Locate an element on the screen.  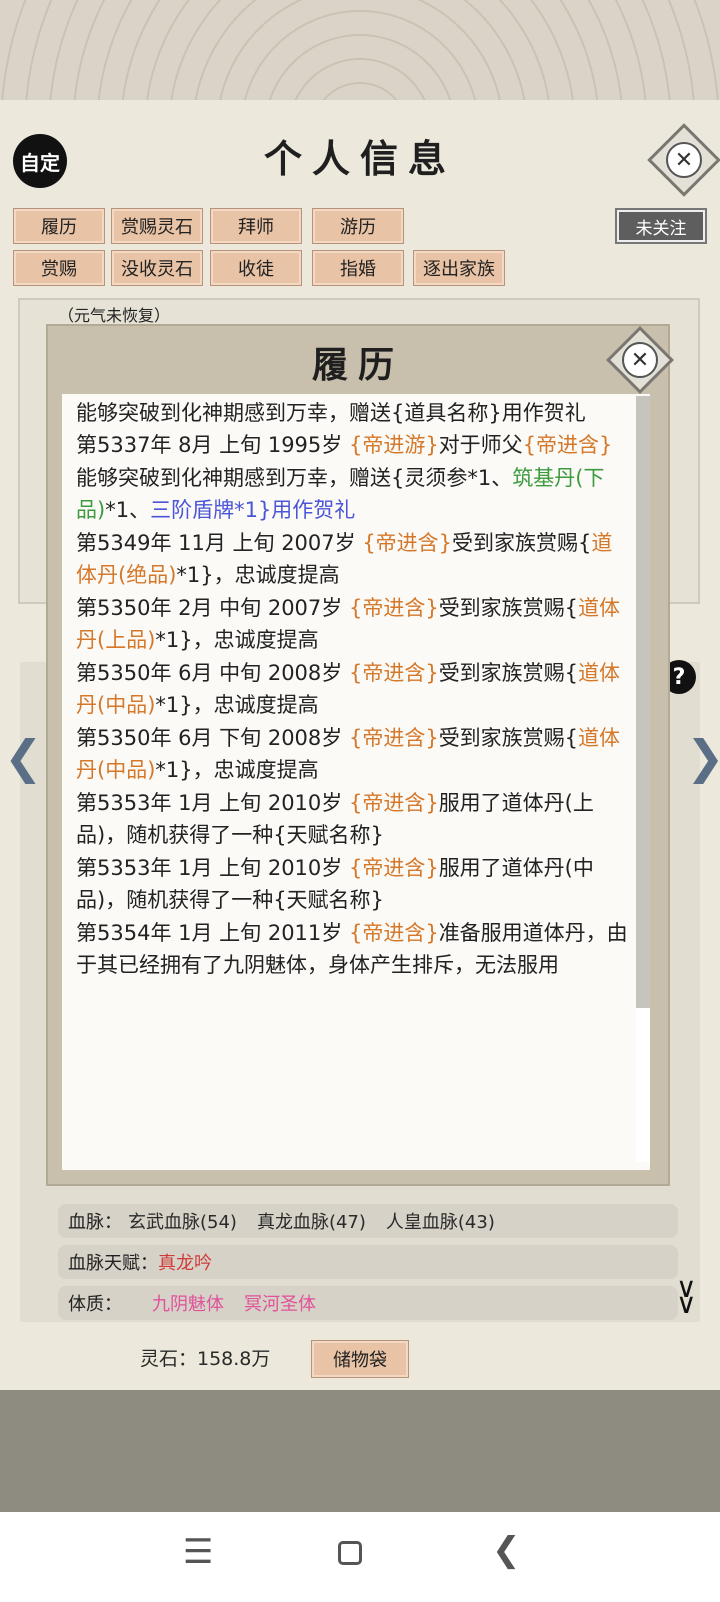
tab-expel: 逐出家族 is located at coordinates (459, 268).